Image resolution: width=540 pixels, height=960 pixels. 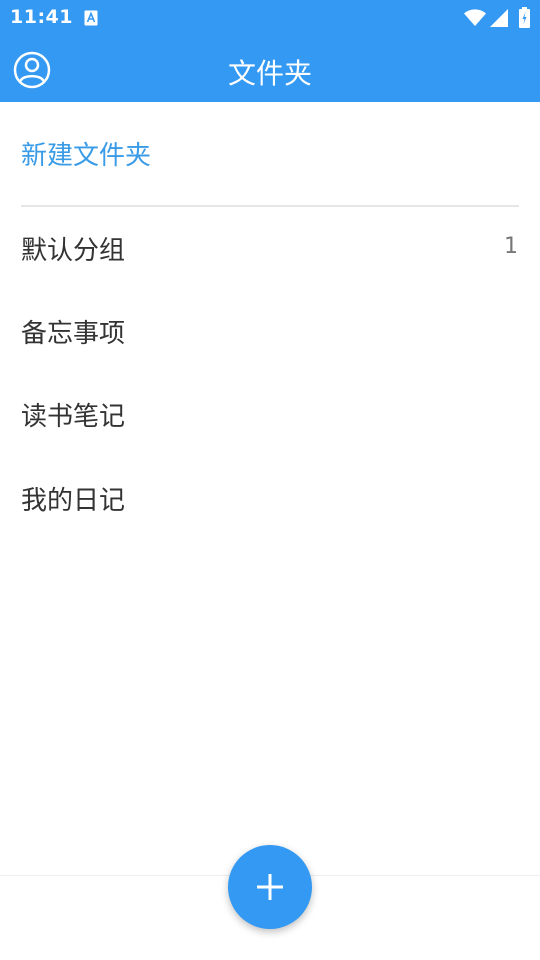 What do you see at coordinates (270, 206) in the screenshot?
I see `divider` at bounding box center [270, 206].